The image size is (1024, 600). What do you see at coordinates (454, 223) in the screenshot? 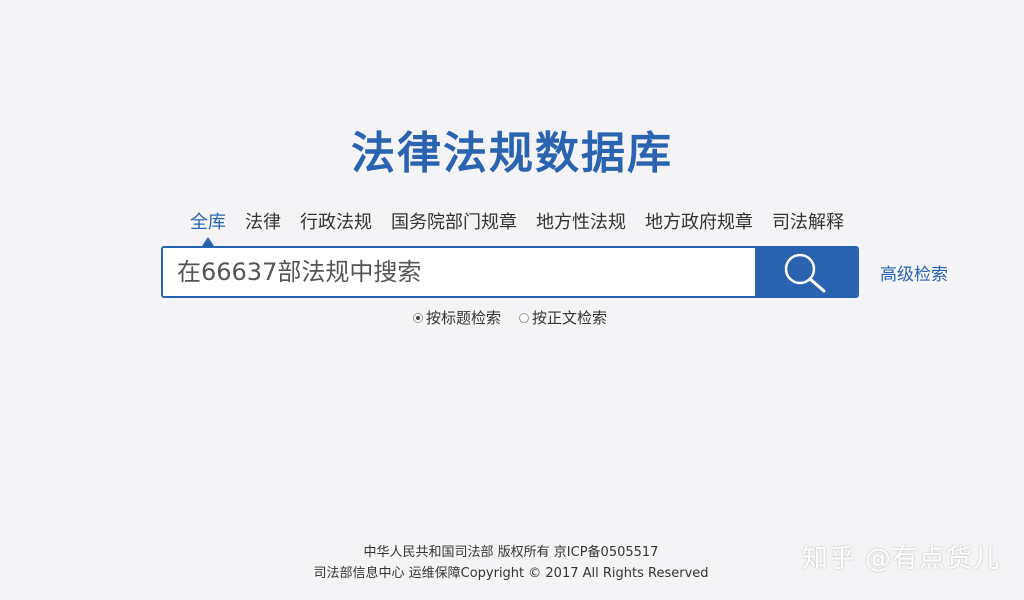
I see `tab-state-council-rules: 国务院部门规章` at bounding box center [454, 223].